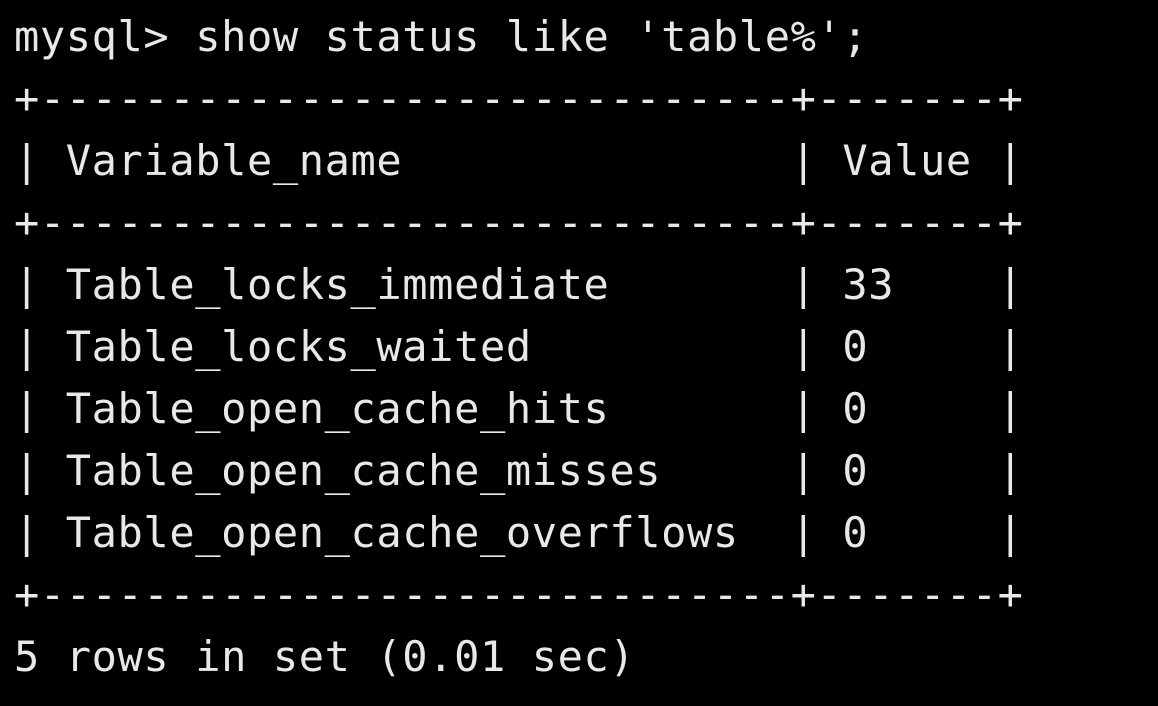 Image resolution: width=1158 pixels, height=706 pixels. Describe the element at coordinates (441, 36) in the screenshot. I see `command-prompt-line: mysql> show status like 'table%';` at that location.